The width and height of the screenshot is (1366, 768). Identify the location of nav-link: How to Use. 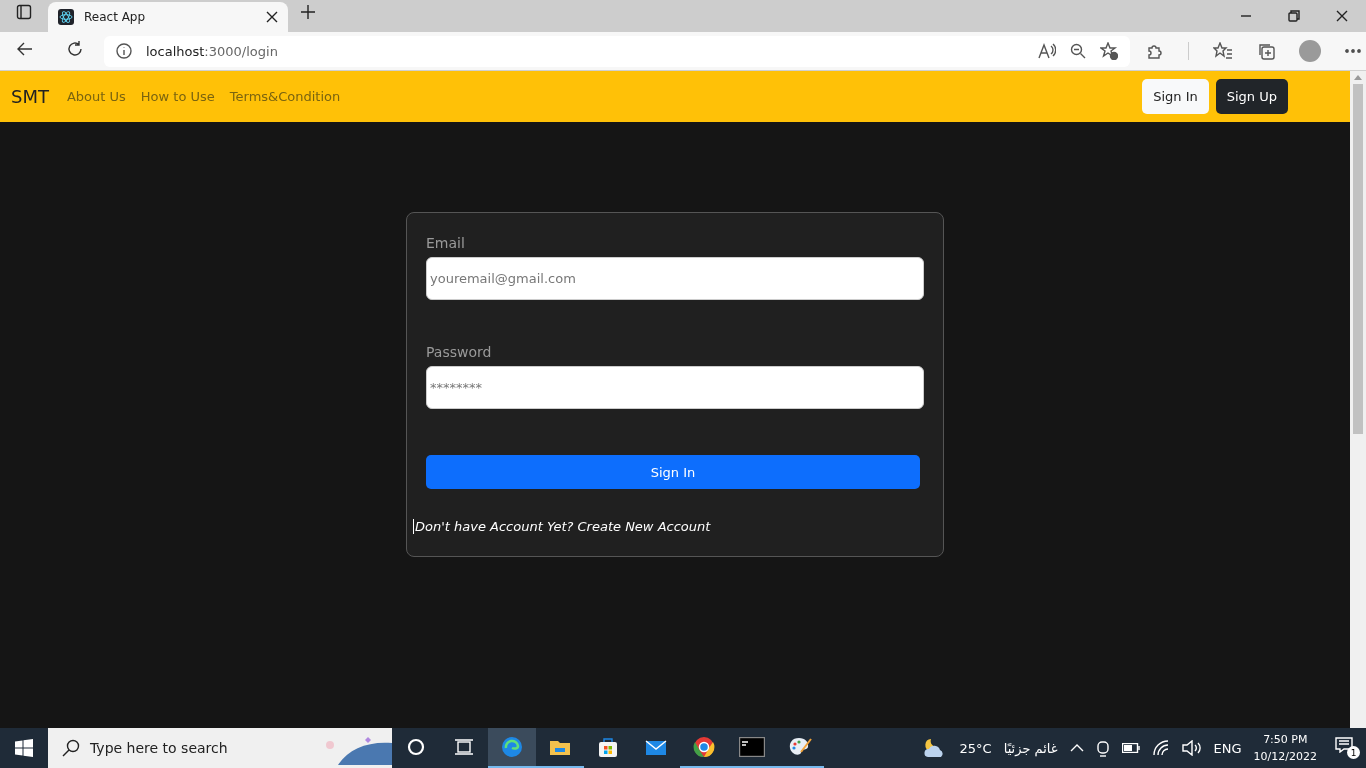
(177, 96).